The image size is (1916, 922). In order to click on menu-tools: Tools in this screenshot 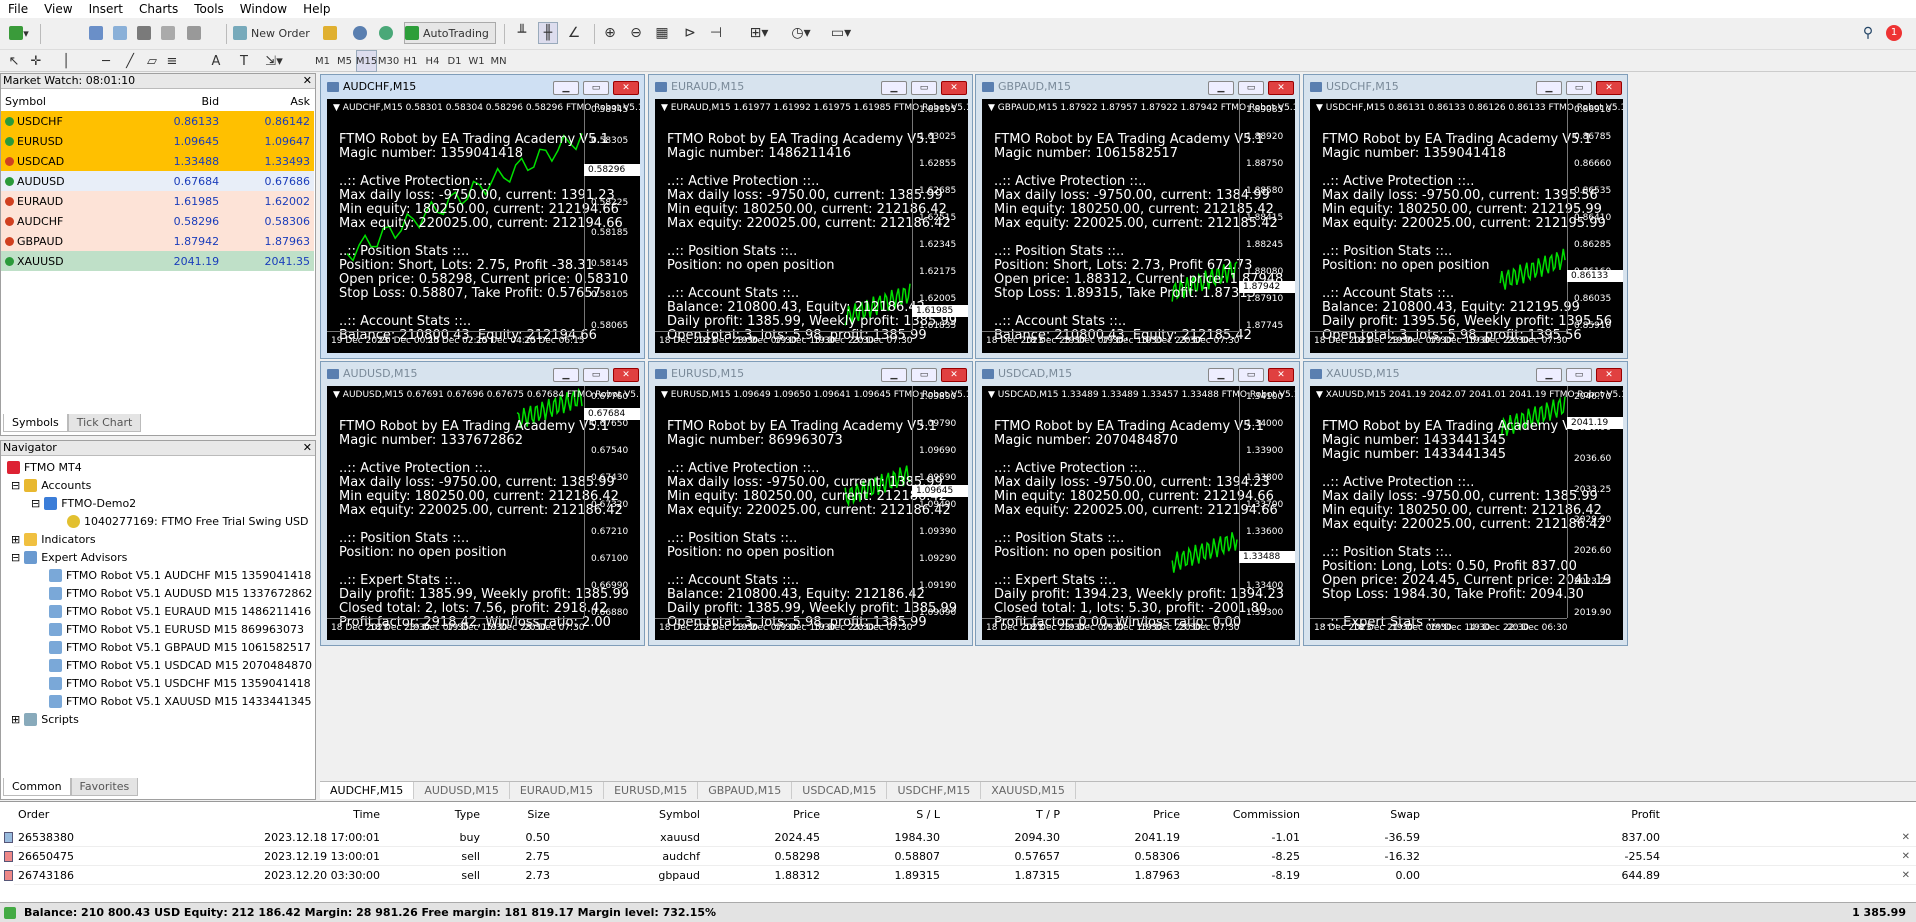, I will do `click(209, 9)`.